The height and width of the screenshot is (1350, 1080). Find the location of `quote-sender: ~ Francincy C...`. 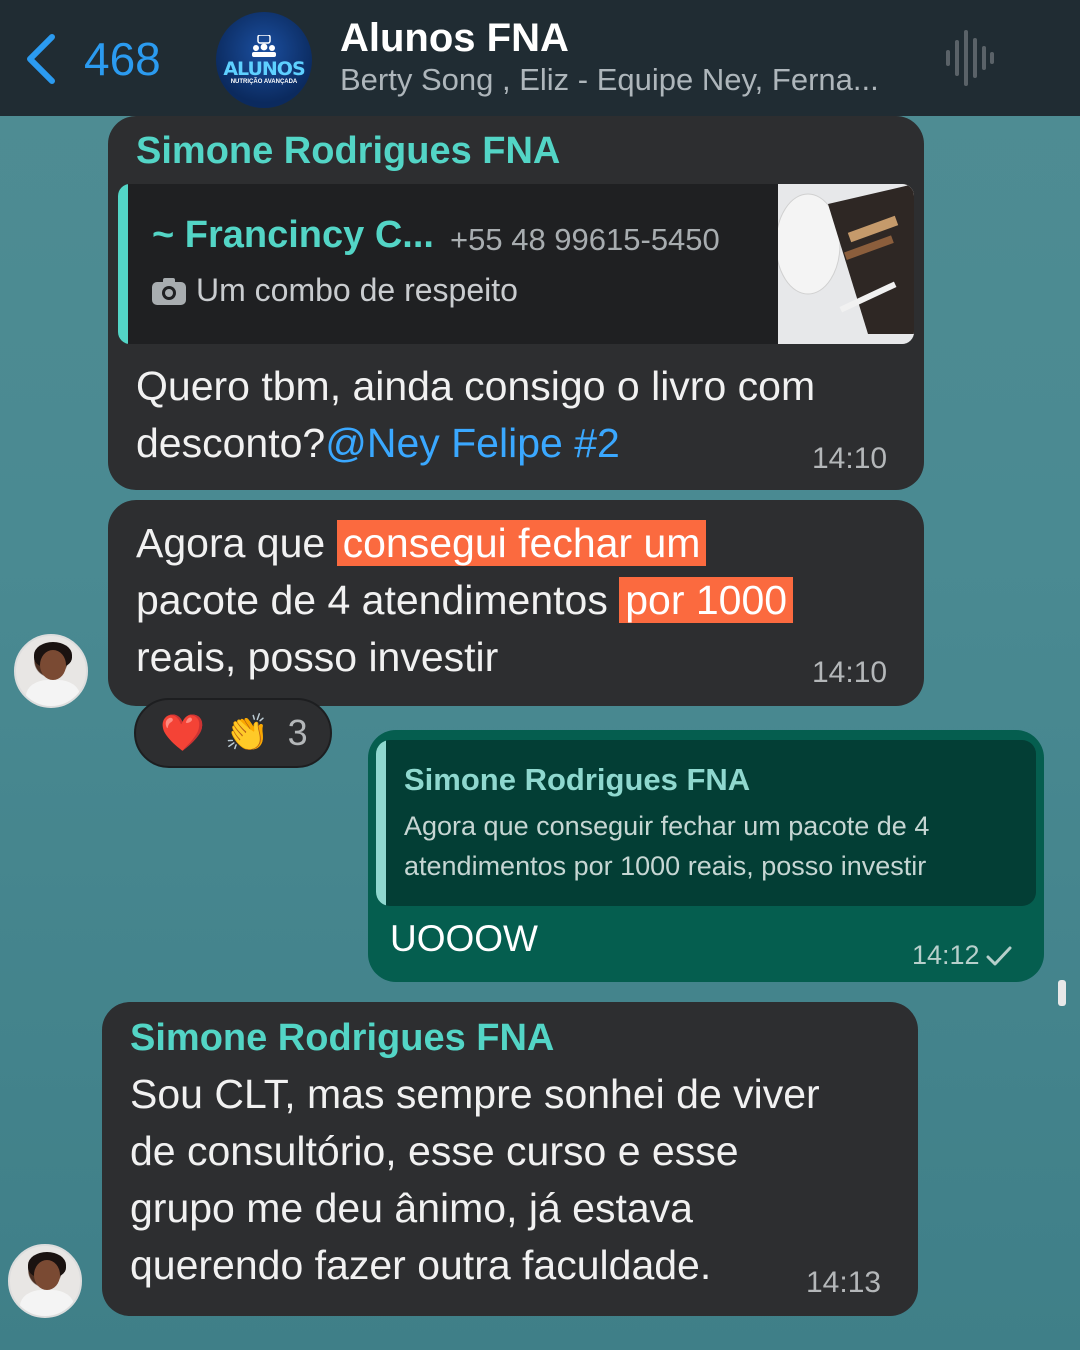

quote-sender: ~ Francincy C... is located at coordinates (293, 235).